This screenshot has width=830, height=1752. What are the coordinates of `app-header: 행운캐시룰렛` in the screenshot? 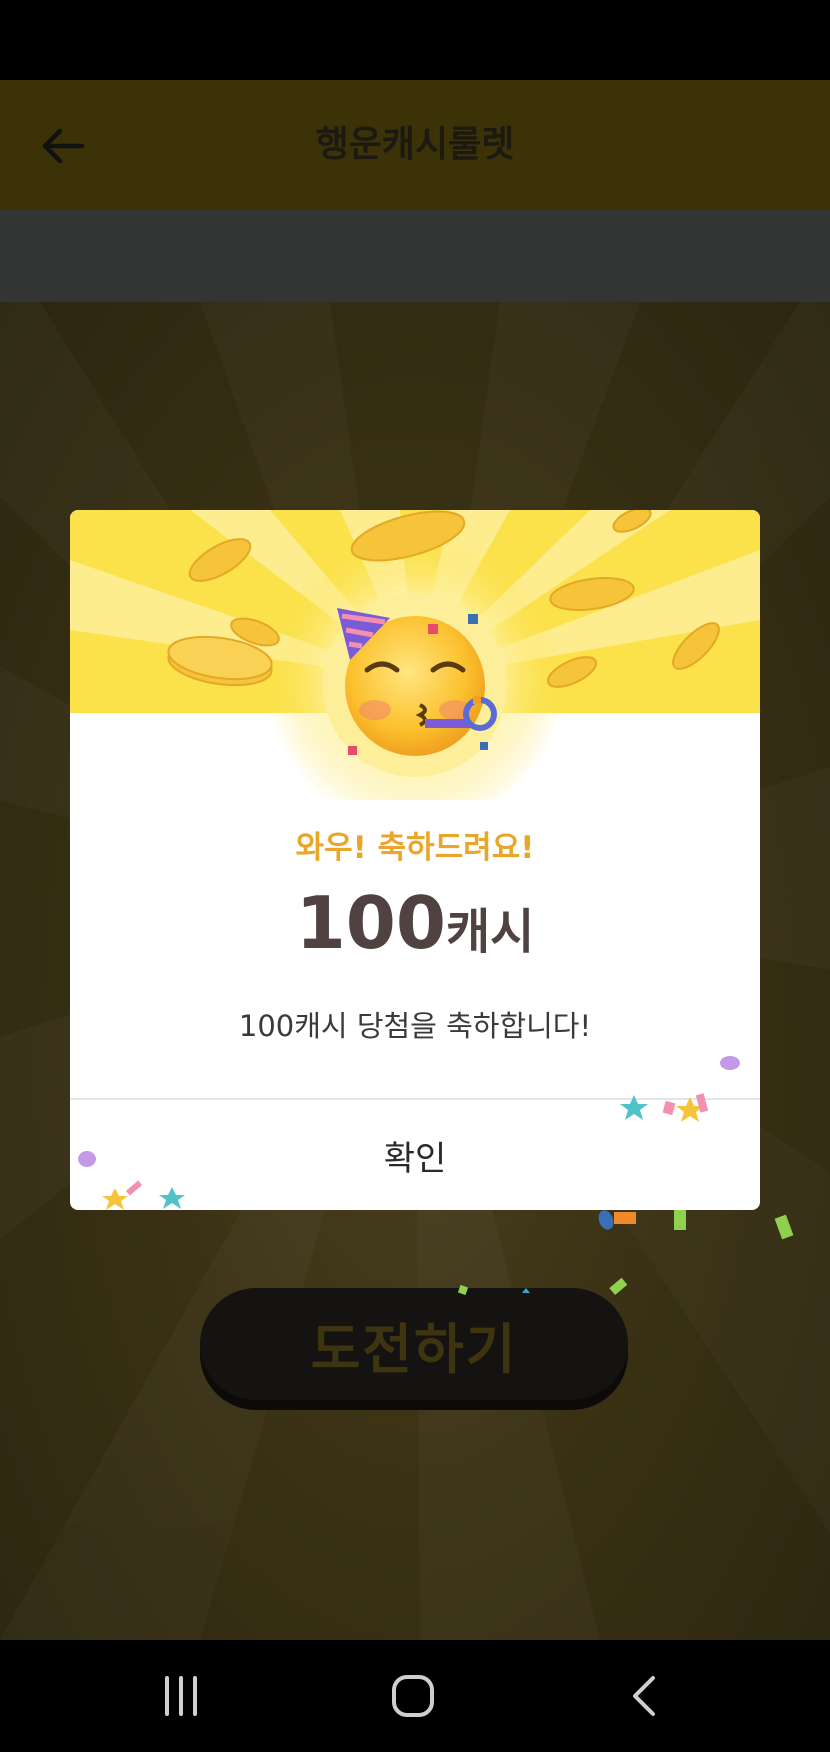 It's located at (415, 145).